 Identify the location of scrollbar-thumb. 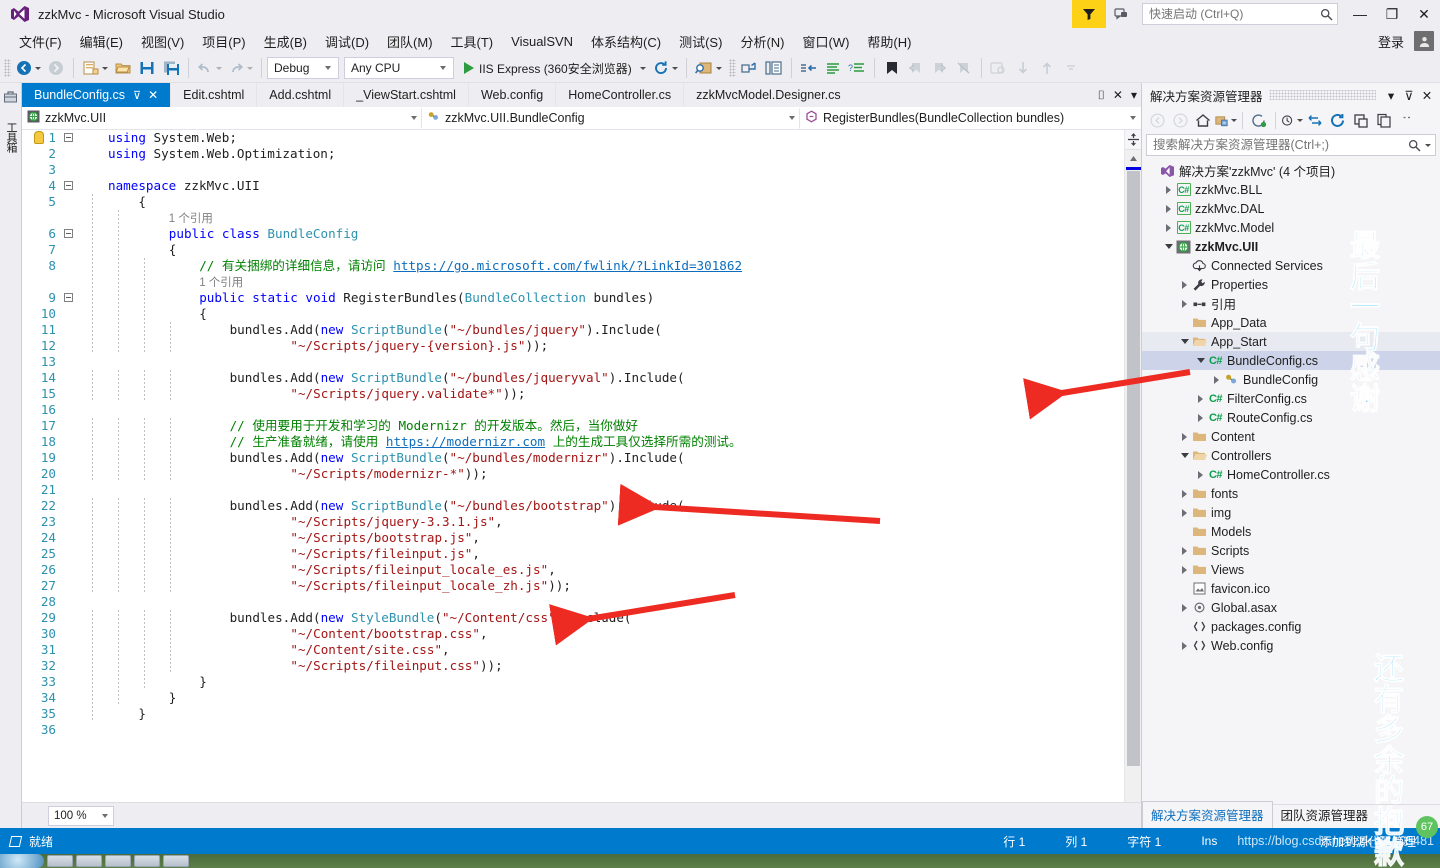
(1133, 468).